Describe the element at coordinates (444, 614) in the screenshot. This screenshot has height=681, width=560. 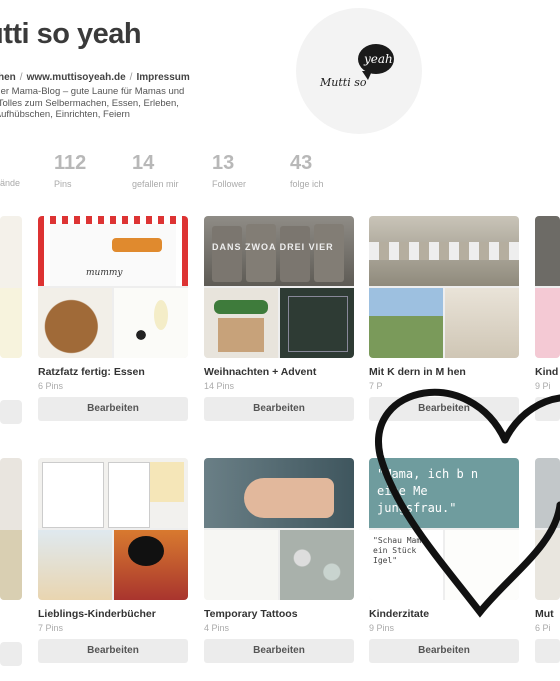
I see `board-title: Kinderzitate` at that location.